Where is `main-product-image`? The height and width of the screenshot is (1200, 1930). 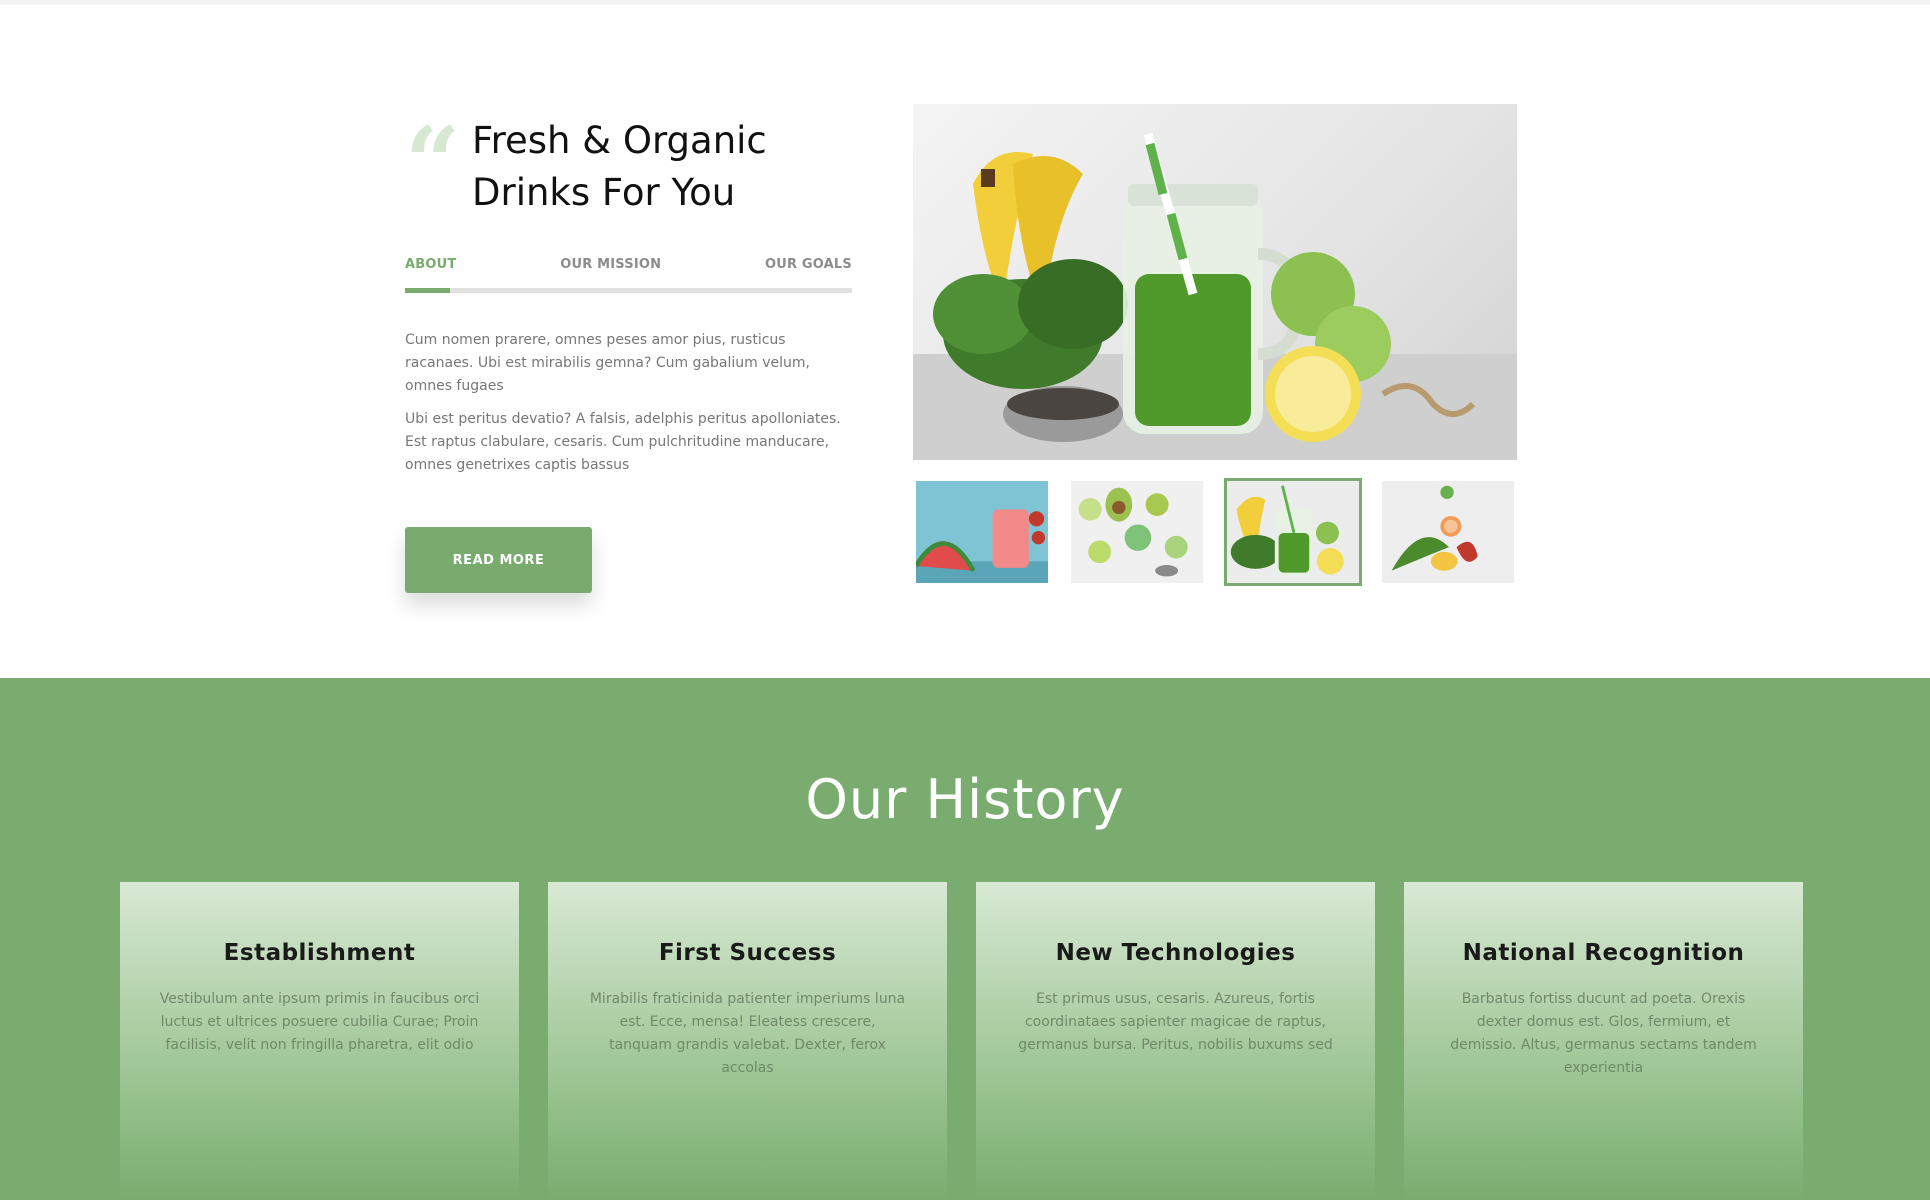 main-product-image is located at coordinates (1215, 282).